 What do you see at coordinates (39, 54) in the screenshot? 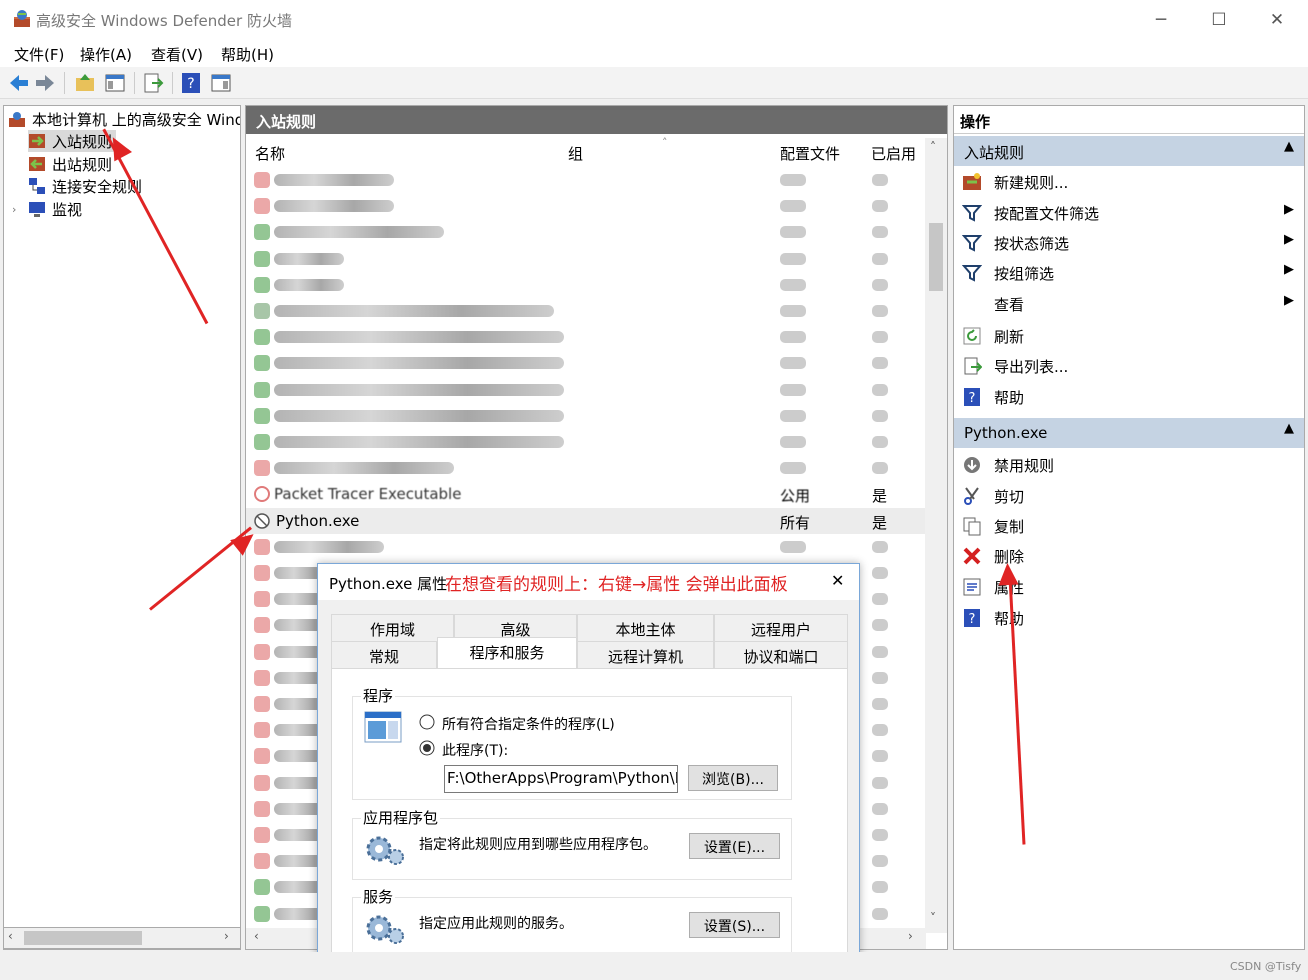
I see `menu-file: 文件(F)` at bounding box center [39, 54].